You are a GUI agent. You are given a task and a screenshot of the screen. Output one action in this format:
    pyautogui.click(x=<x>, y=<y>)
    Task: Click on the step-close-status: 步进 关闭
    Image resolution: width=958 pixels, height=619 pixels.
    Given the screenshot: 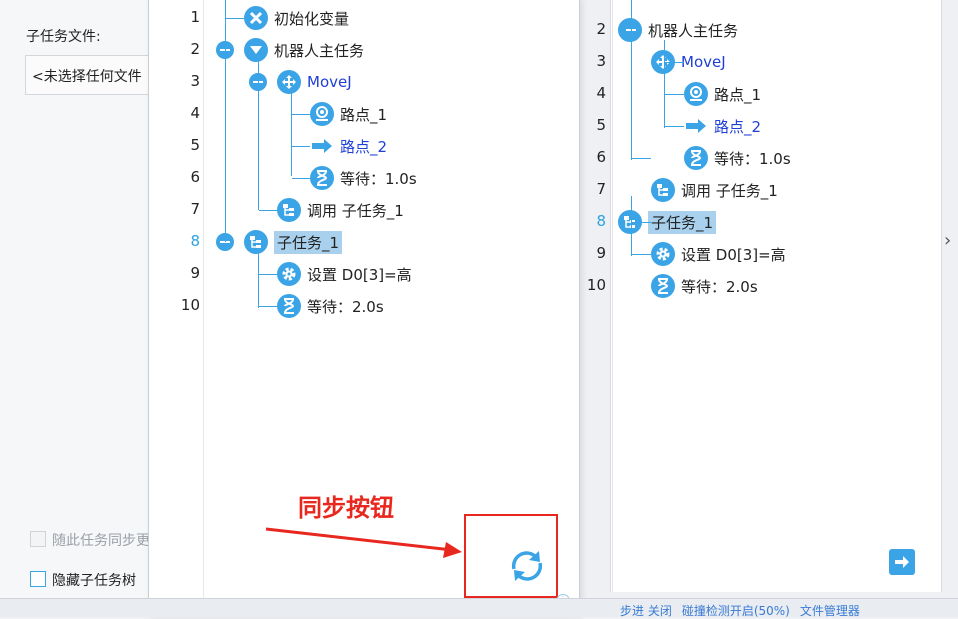 What is the action you would take?
    pyautogui.click(x=646, y=610)
    